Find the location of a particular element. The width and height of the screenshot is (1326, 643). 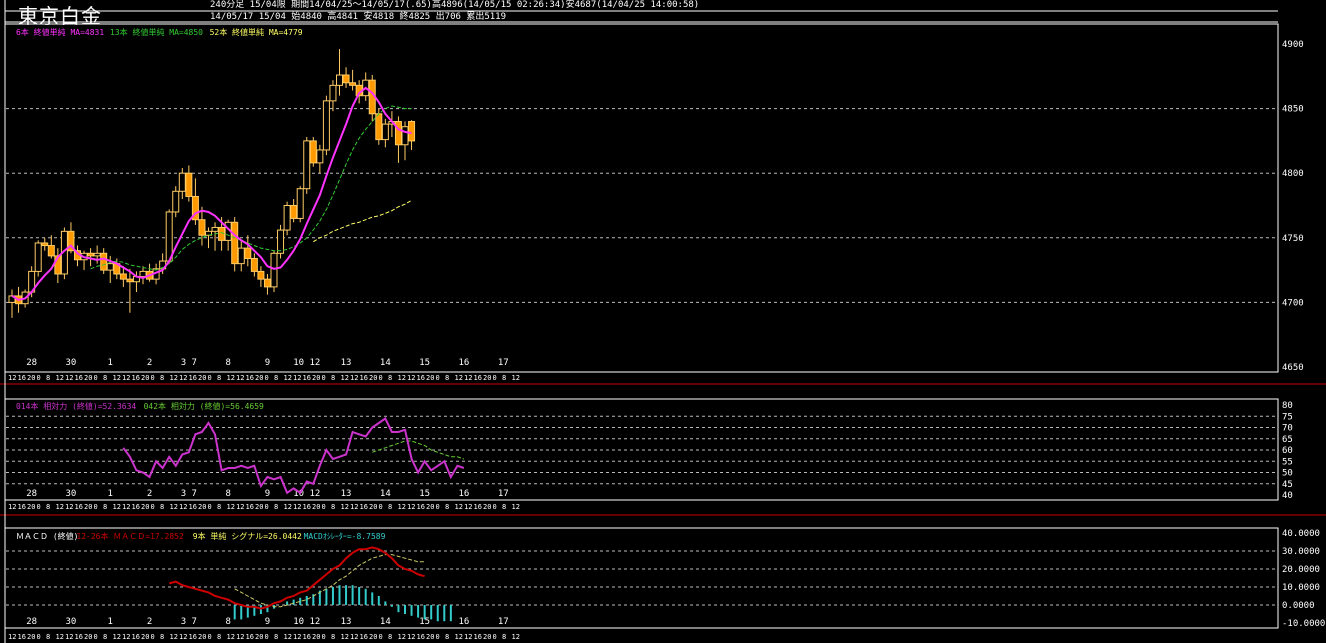

y-tick-label: 80 is located at coordinates (1287, 406).